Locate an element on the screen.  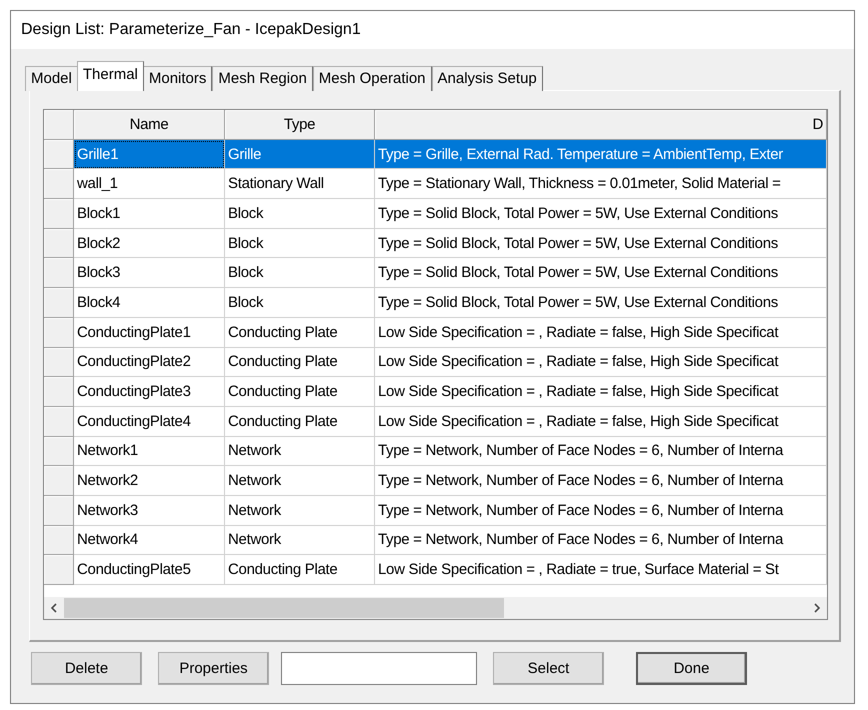
table-cell: Grille1 is located at coordinates (149, 155).